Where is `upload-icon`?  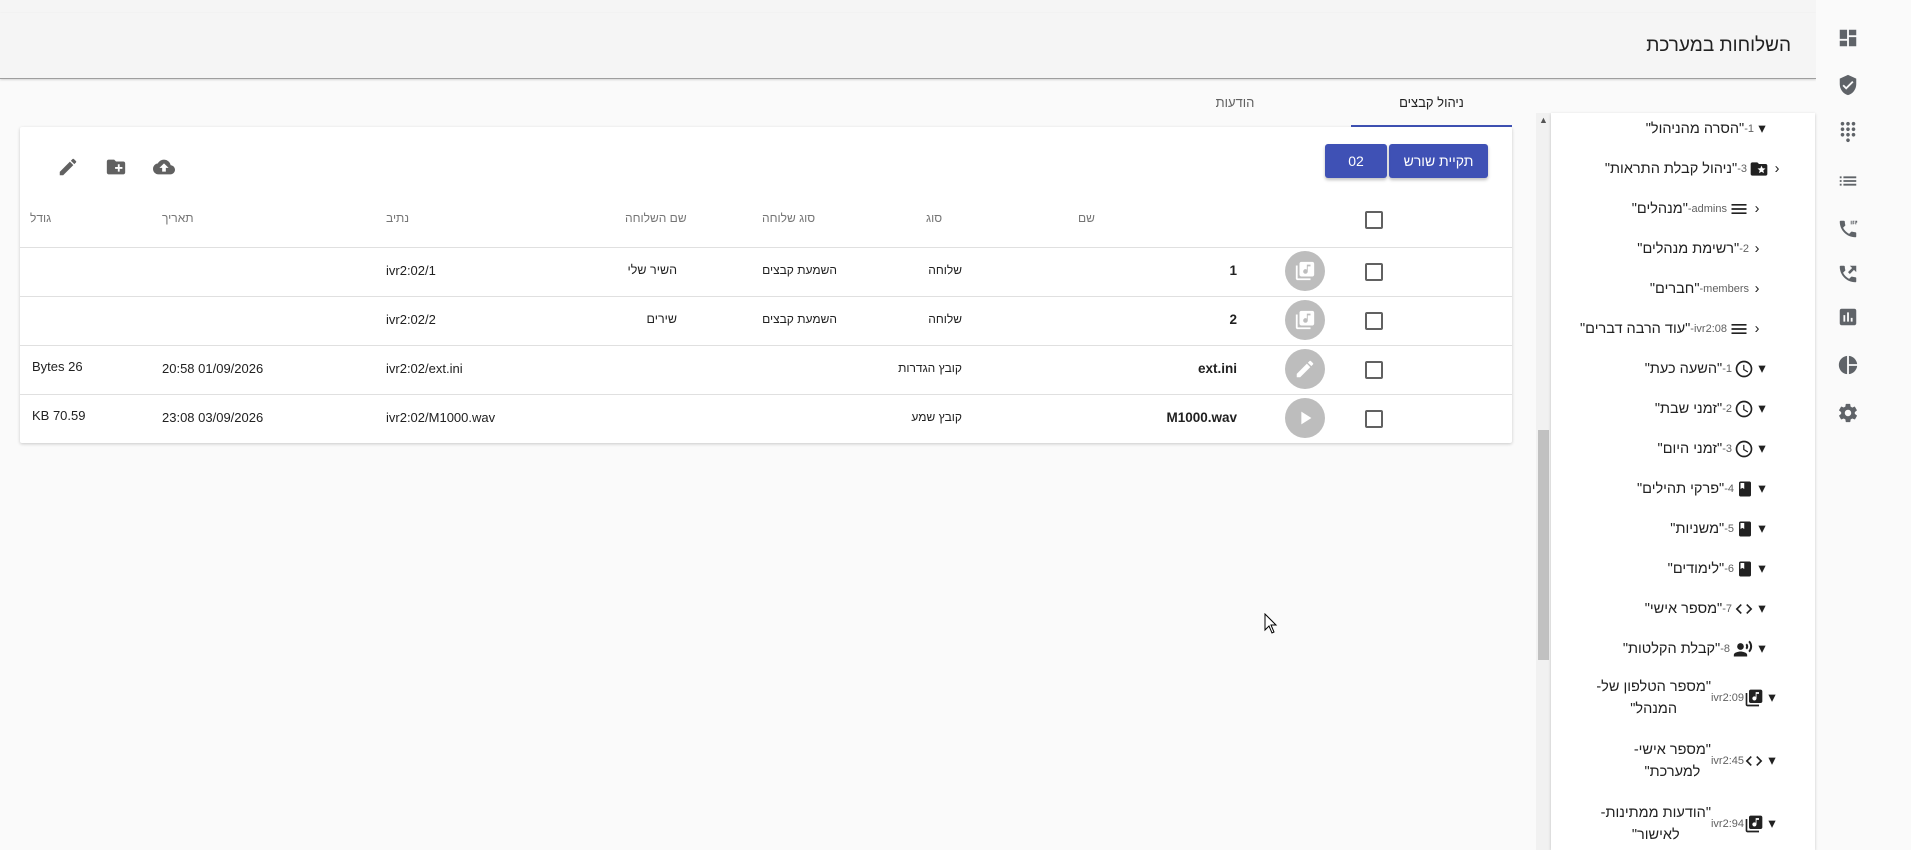 upload-icon is located at coordinates (164, 167).